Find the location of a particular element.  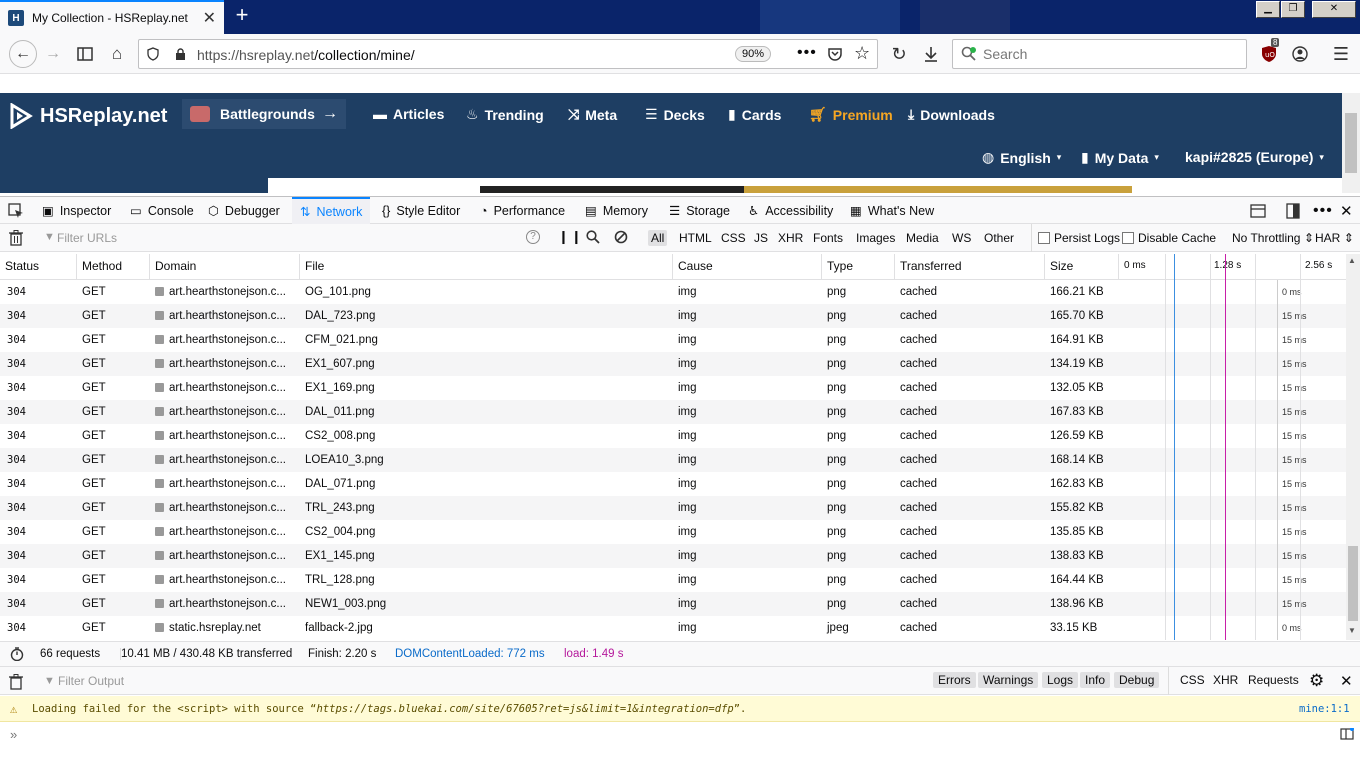

filter-images: Images is located at coordinates (875, 238).